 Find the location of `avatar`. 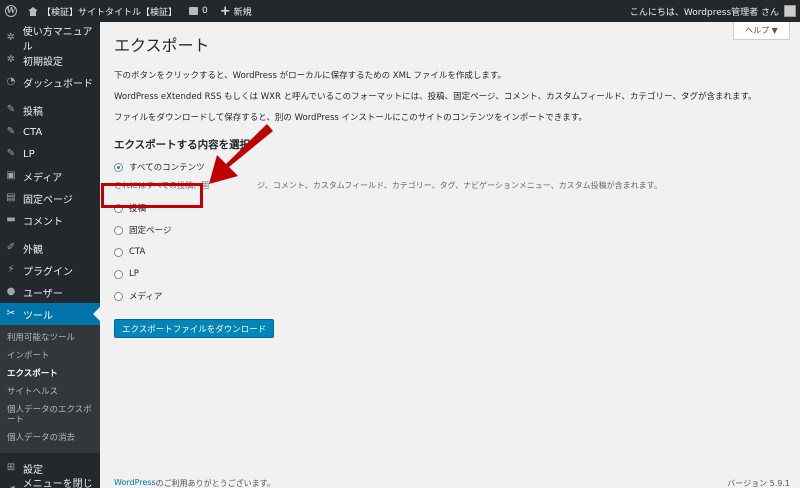

avatar is located at coordinates (790, 11).